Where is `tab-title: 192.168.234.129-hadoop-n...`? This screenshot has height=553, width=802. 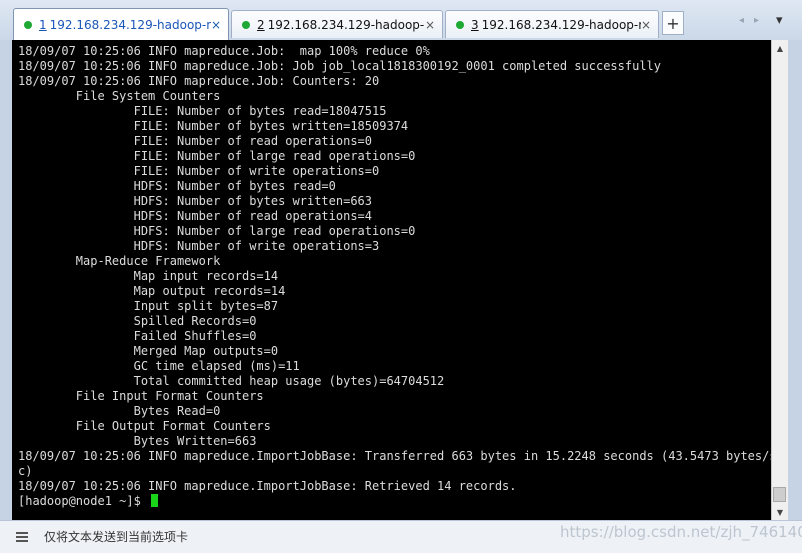
tab-title: 192.168.234.129-hadoop-n... is located at coordinates (130, 24).